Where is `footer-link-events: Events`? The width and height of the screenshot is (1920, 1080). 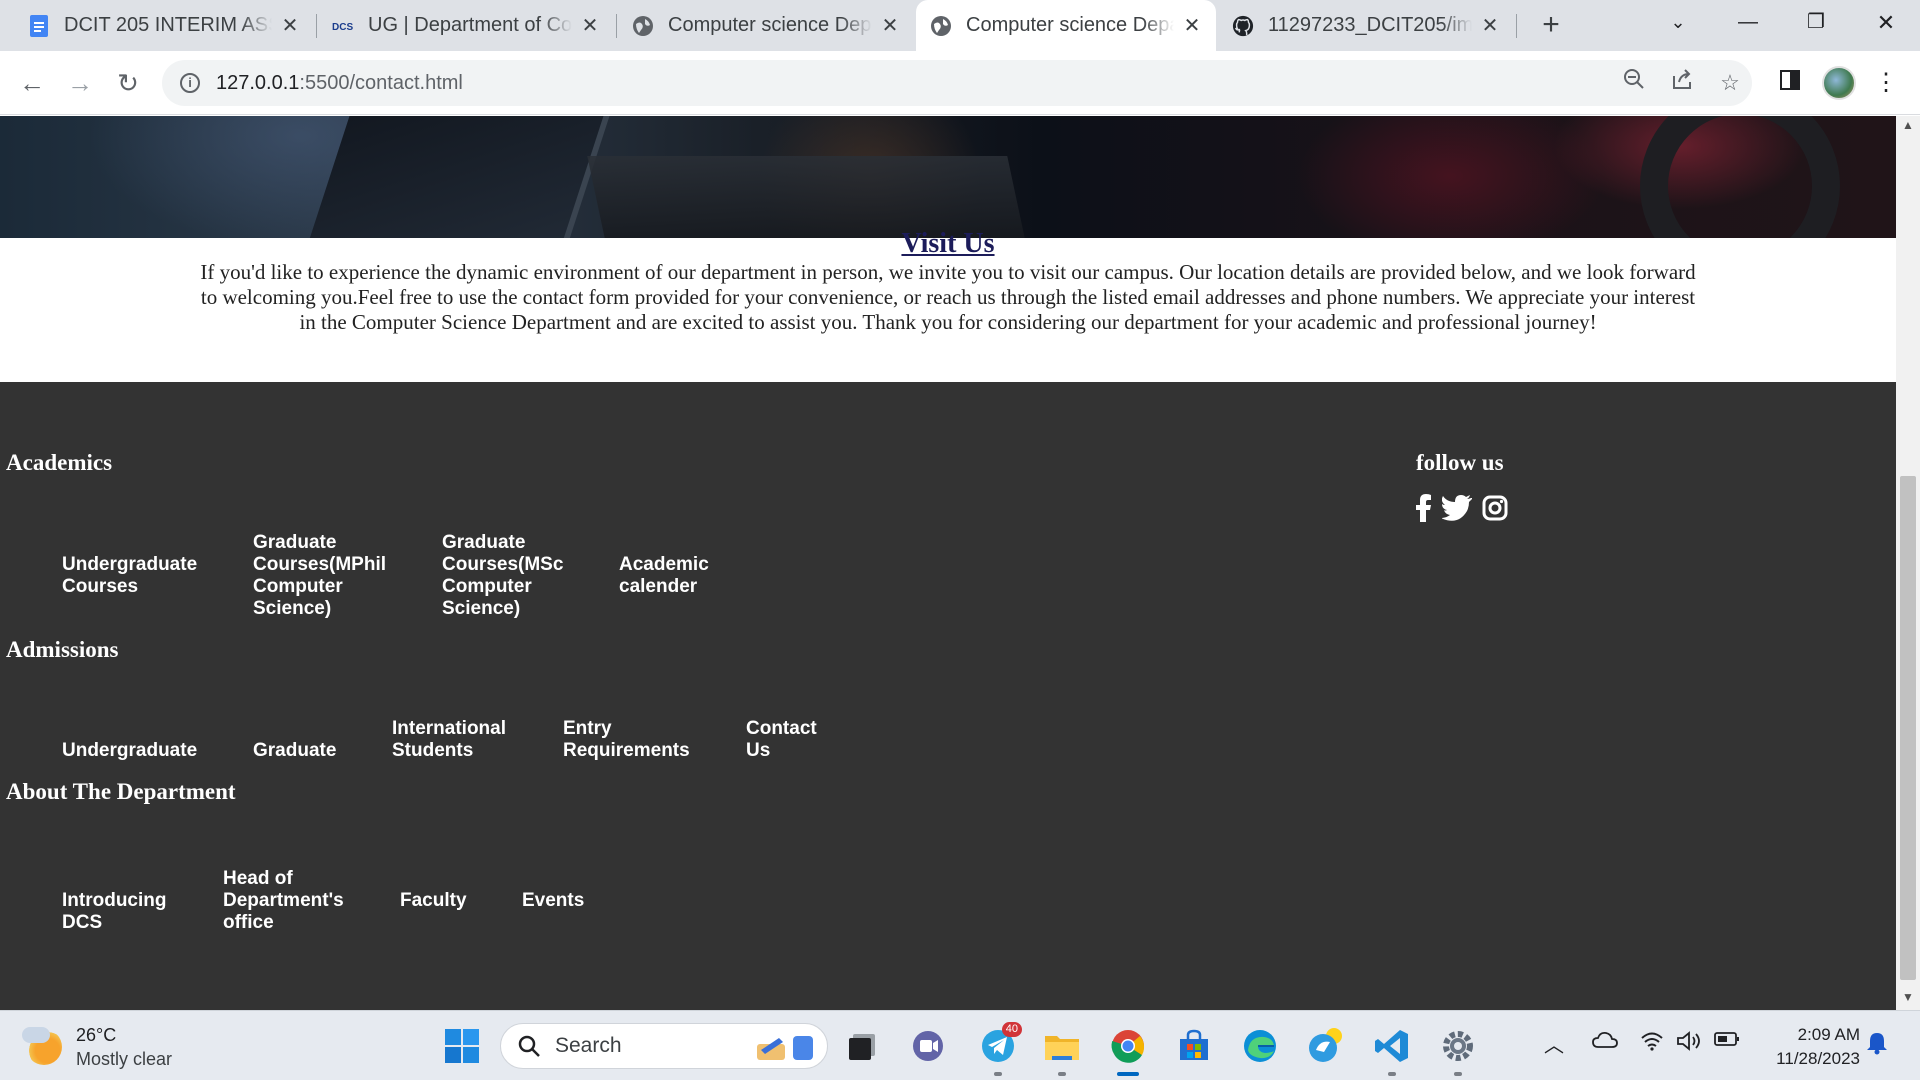
footer-link-events: Events is located at coordinates (567, 901).